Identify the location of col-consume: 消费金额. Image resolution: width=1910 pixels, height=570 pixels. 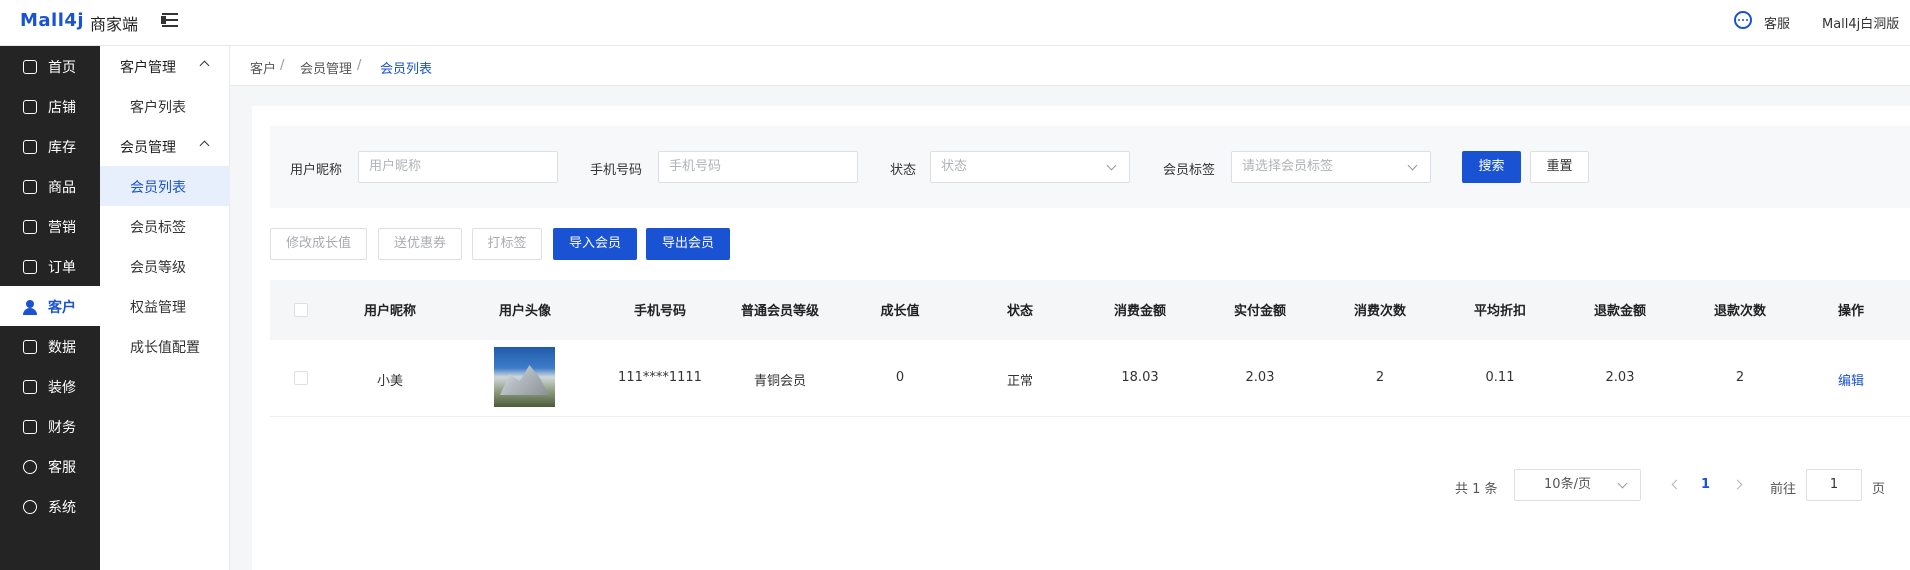
(1140, 311).